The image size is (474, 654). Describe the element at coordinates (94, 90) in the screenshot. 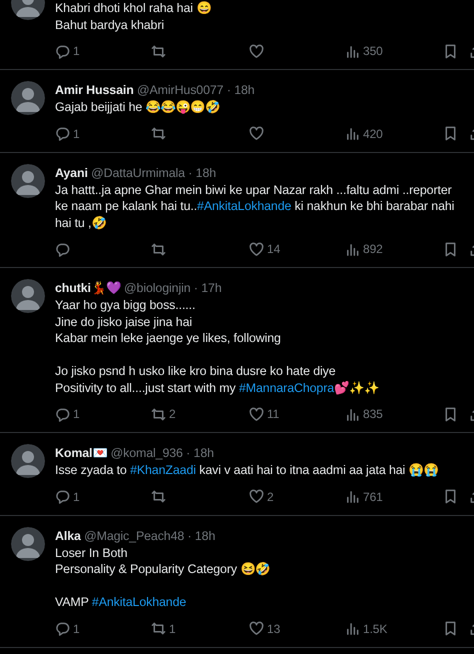

I see `user-name: Amir Hussain` at that location.